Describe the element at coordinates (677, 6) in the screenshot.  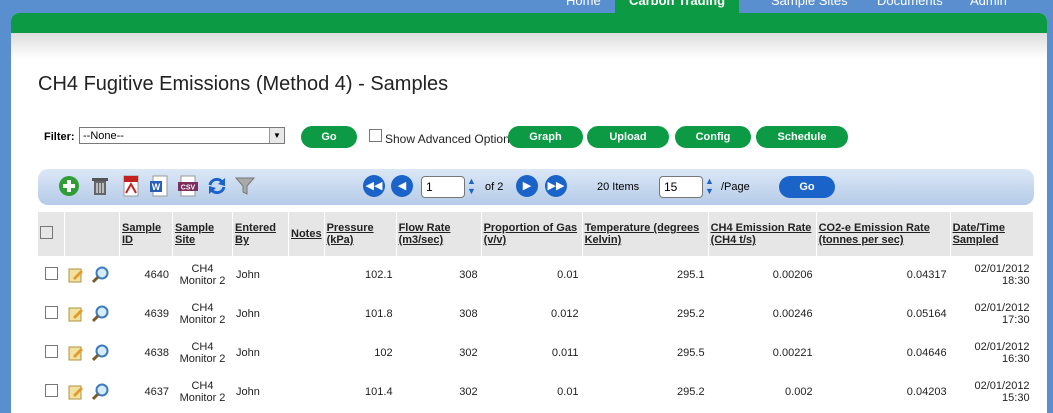
I see `nav-carbon-trading: Carbon Trading` at that location.